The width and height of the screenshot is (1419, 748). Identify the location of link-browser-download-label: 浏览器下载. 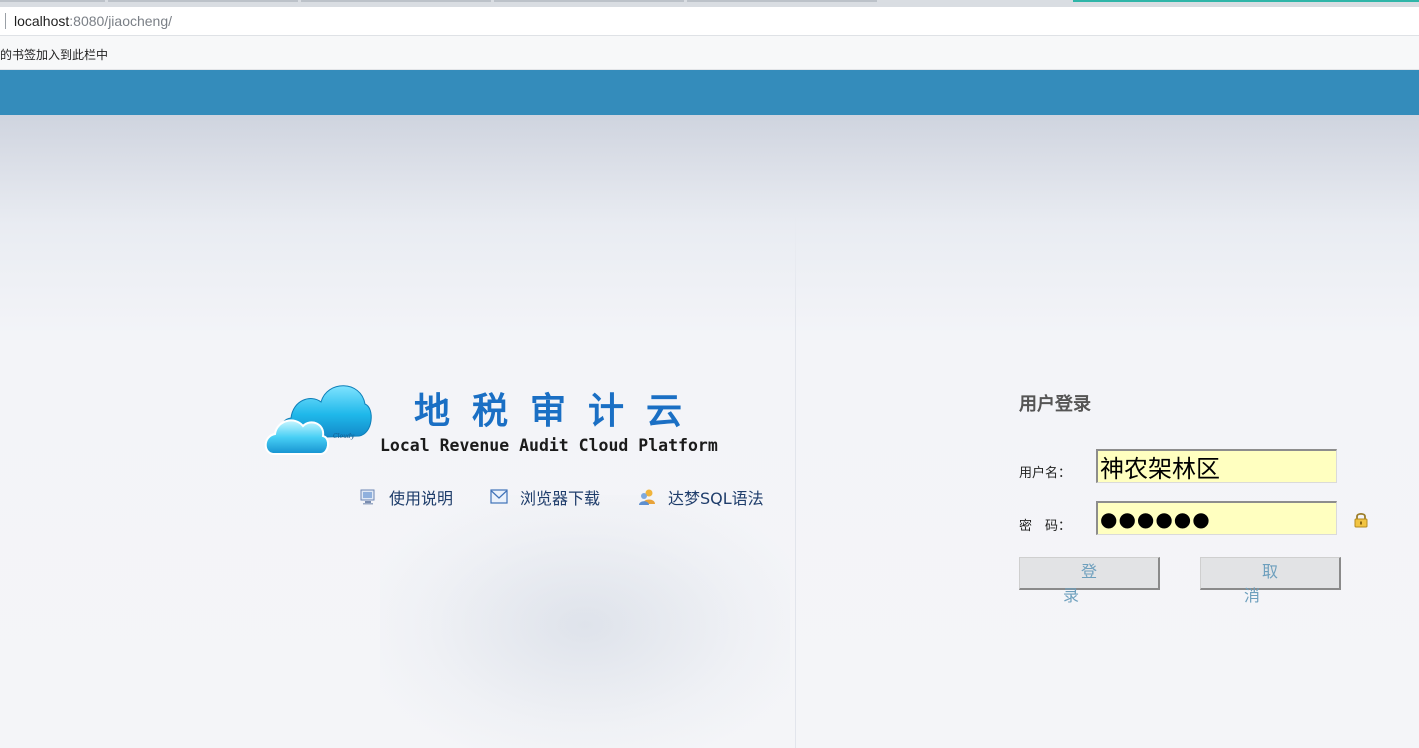
(560, 498).